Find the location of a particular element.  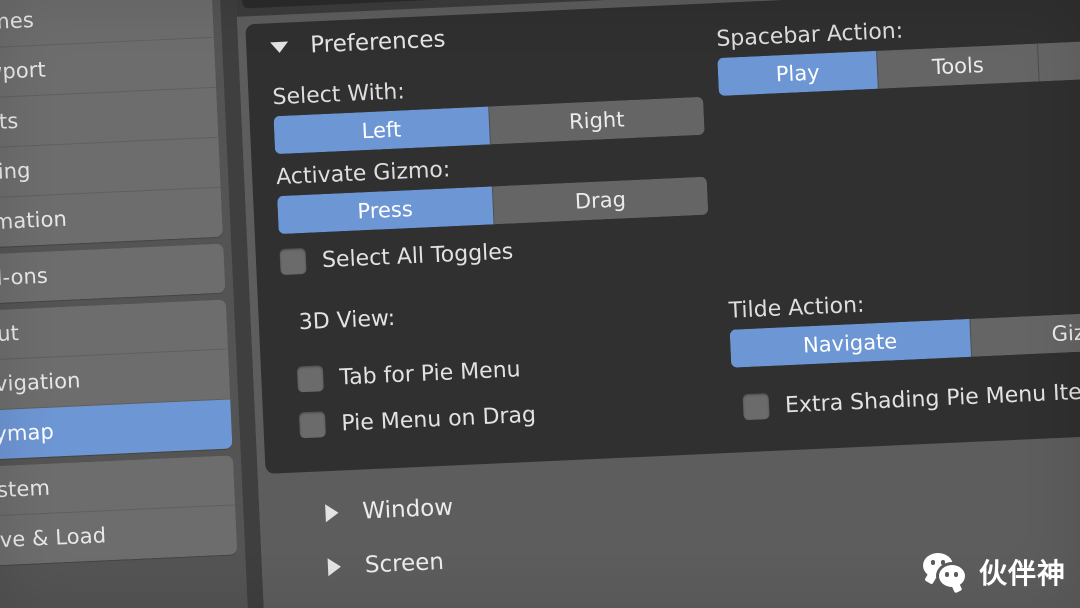

watermark: 伙伴神 is located at coordinates (994, 572).